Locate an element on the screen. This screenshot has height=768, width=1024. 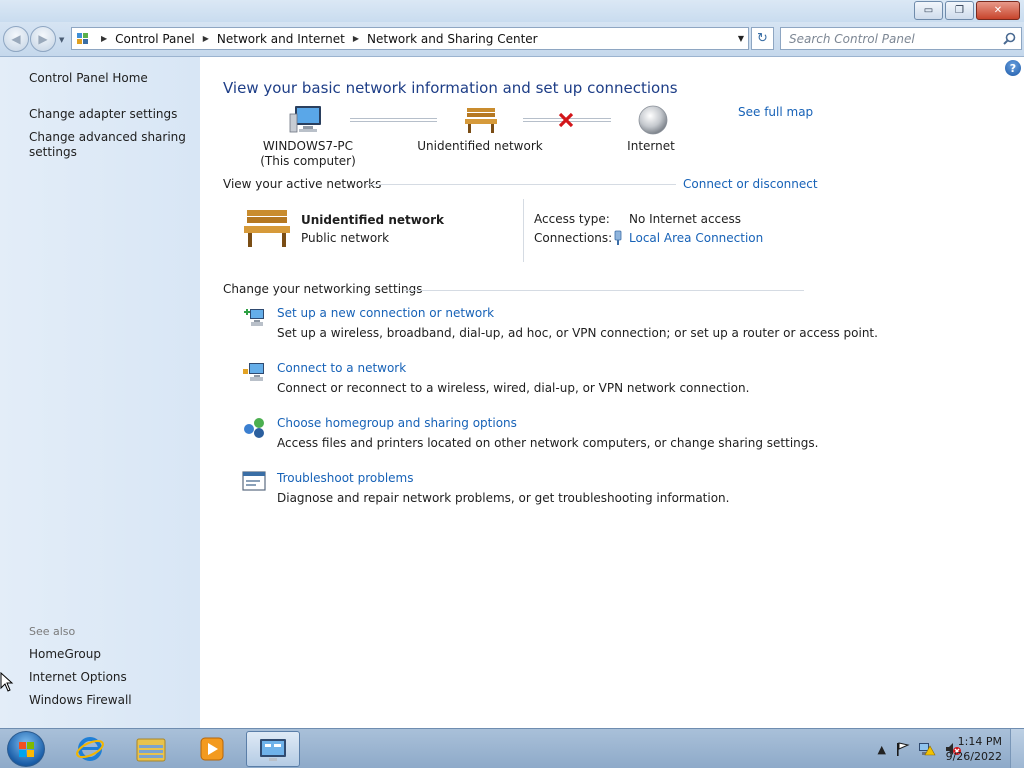
sidebar-internet-options: Internet Options is located at coordinates (78, 677).